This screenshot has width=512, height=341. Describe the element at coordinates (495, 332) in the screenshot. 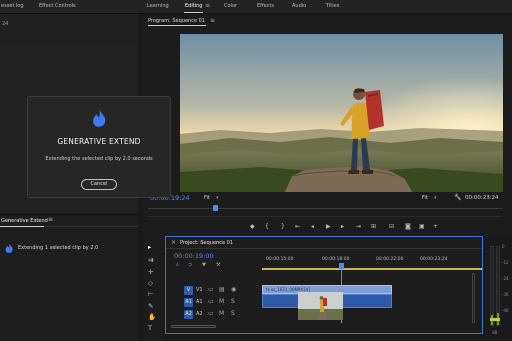

I see `meter-unit-label: dB` at that location.